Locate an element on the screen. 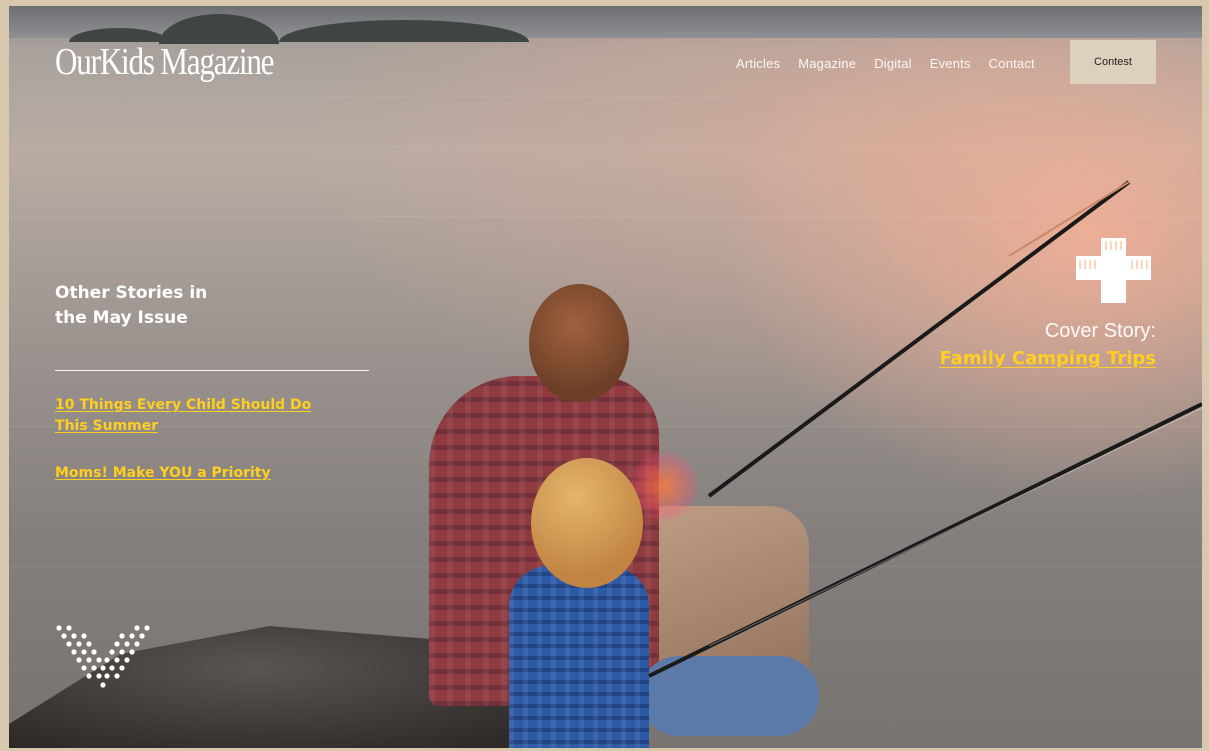 Image resolution: width=1209 pixels, height=751 pixels. chevron-down-dots-icon is located at coordinates (103, 657).